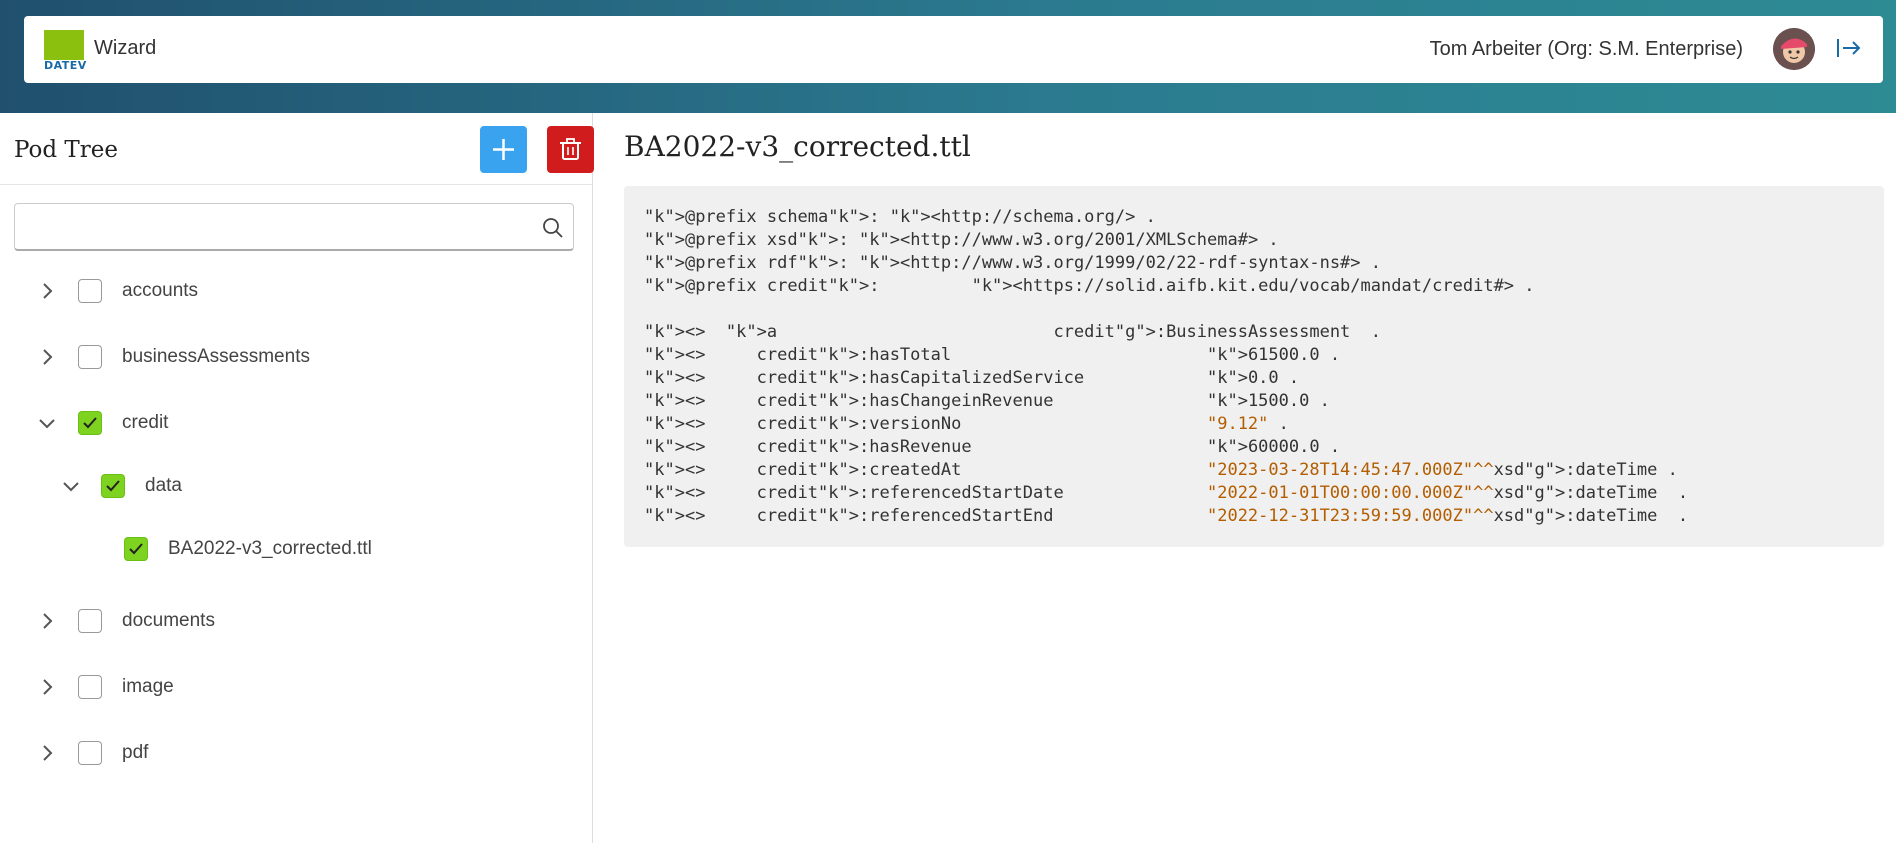 This screenshot has width=1896, height=843. What do you see at coordinates (1849, 48) in the screenshot?
I see `logout-icon` at bounding box center [1849, 48].